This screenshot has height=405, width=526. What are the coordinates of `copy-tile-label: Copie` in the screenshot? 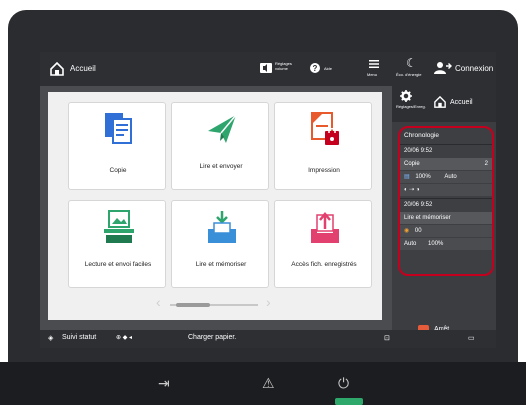 It's located at (118, 170).